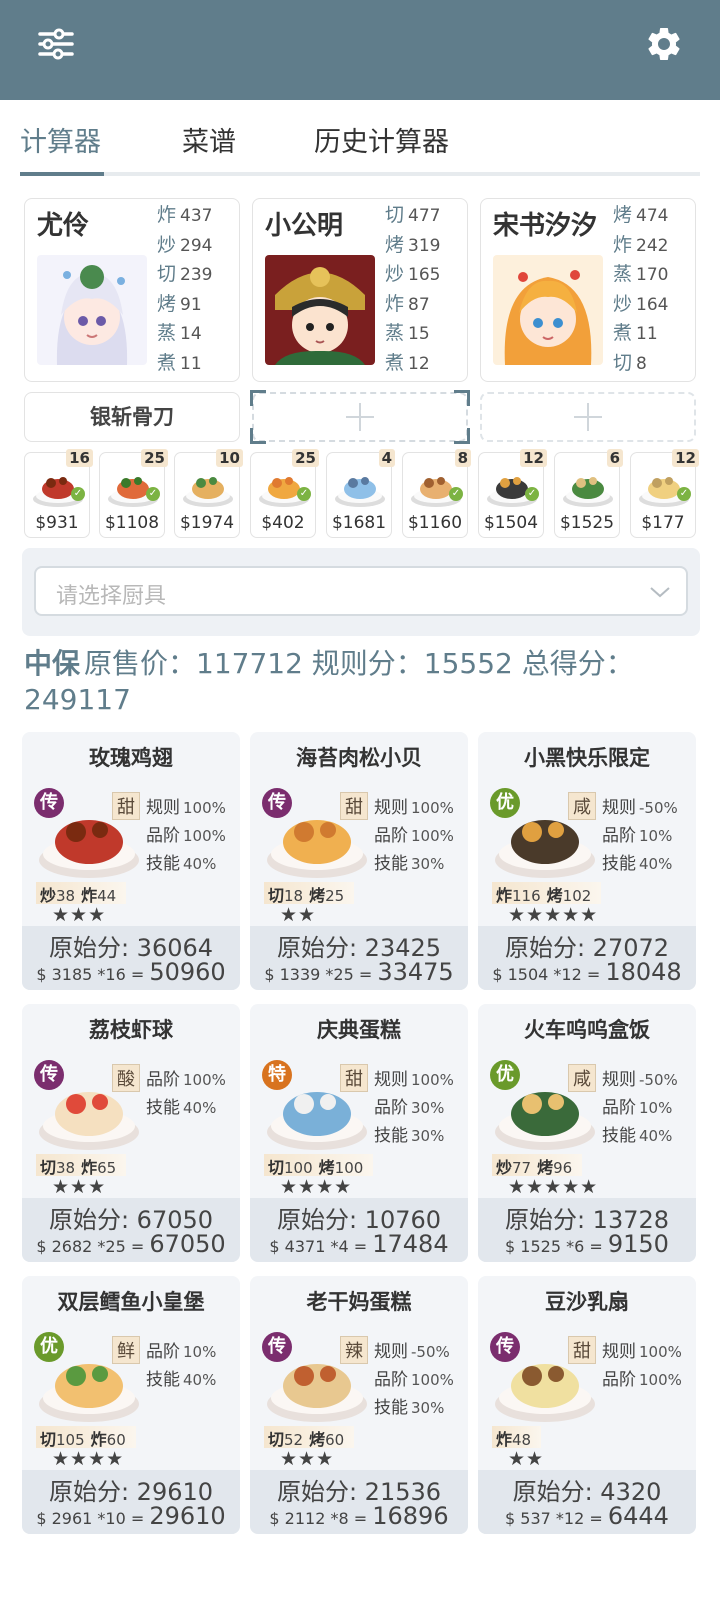 This screenshot has height=1600, width=720. Describe the element at coordinates (410, 1516) in the screenshot. I see `dish-total: 16896` at that location.